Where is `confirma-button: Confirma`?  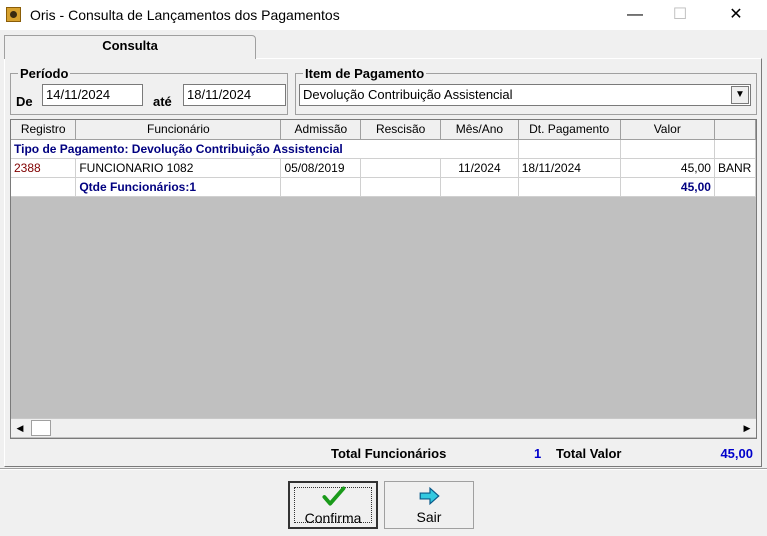 confirma-button: Confirma is located at coordinates (333, 505).